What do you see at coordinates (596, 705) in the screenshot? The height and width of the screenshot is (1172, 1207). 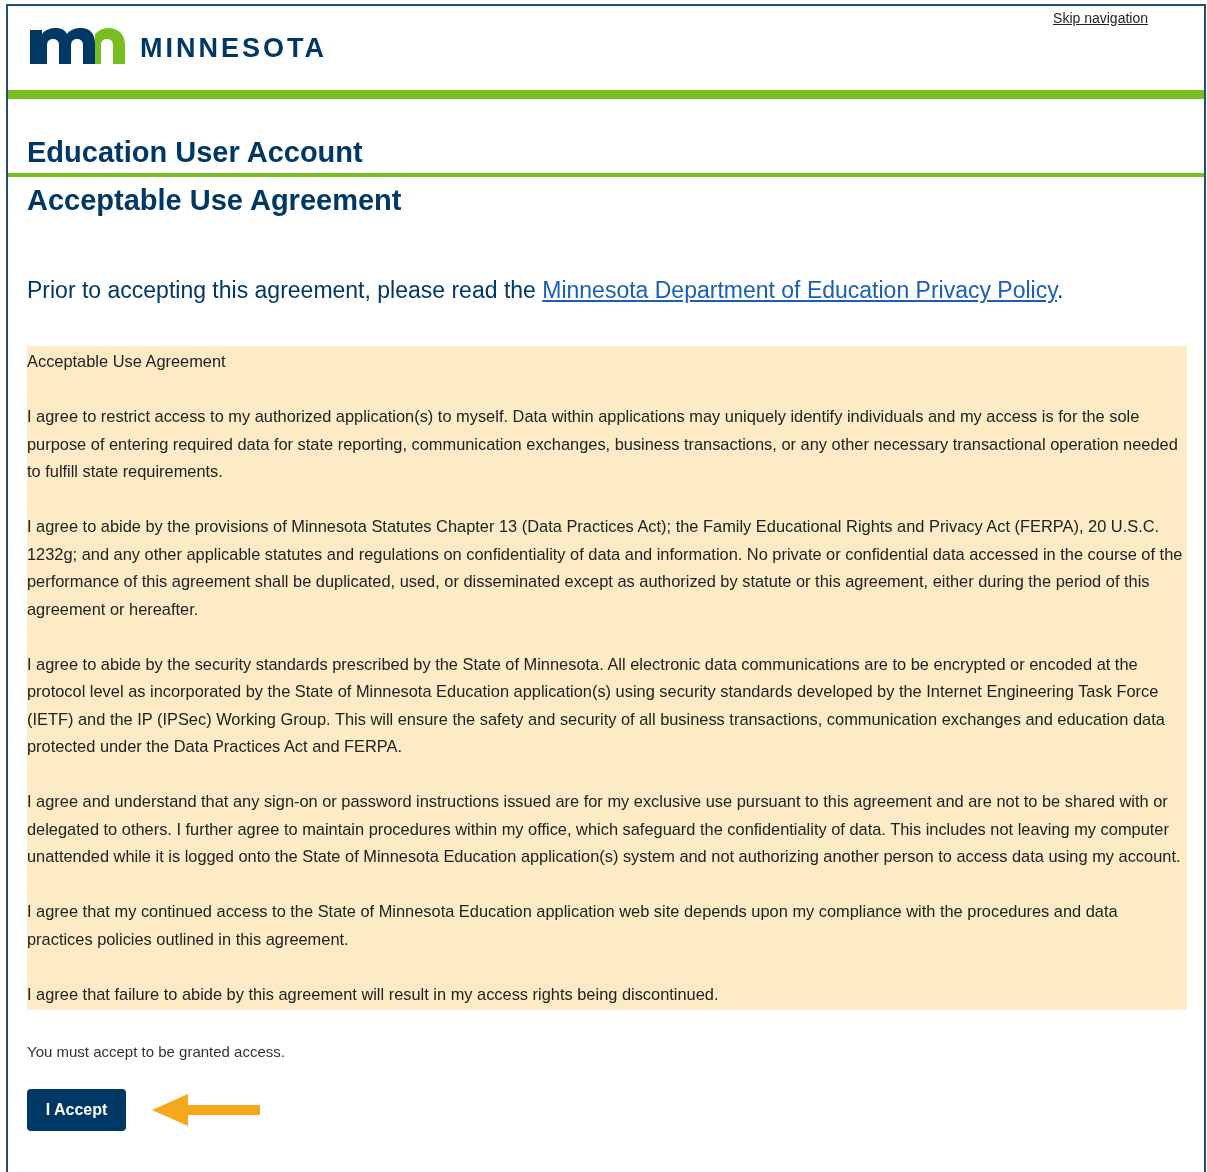 I see `agreement-paragraph: I agree to abide by the security standards prescribed by the State of Minnesota. All electronic data communications are to be encrypted or encoded at the protocol level as incorporated by the State of Minnesota Education application(s) using security standards developed by the Internet Engineering Task Force (IETF) and the IP (IPSec) Working Group. This will ensure the safety and security of all business transactions, communication exchanges and education data protected under the Data Practices Act and FERPA.` at bounding box center [596, 705].